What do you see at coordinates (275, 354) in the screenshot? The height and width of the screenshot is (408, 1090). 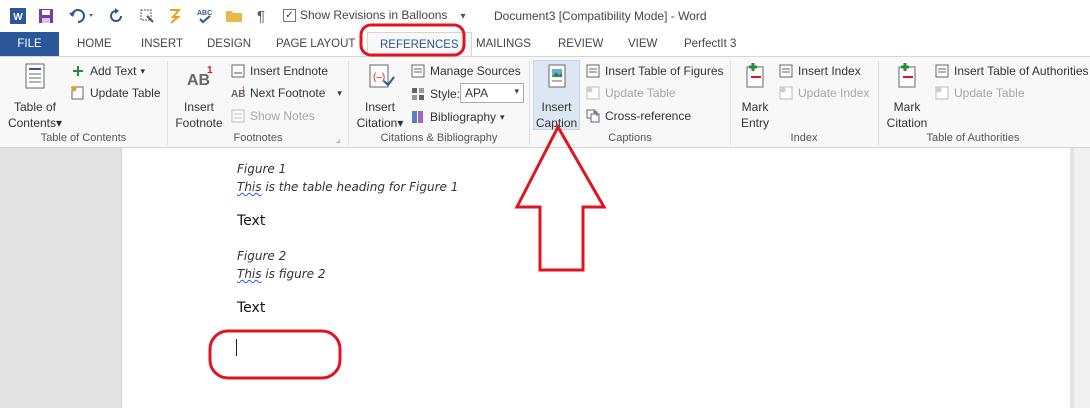 I see `cursor-highlight-circle` at bounding box center [275, 354].